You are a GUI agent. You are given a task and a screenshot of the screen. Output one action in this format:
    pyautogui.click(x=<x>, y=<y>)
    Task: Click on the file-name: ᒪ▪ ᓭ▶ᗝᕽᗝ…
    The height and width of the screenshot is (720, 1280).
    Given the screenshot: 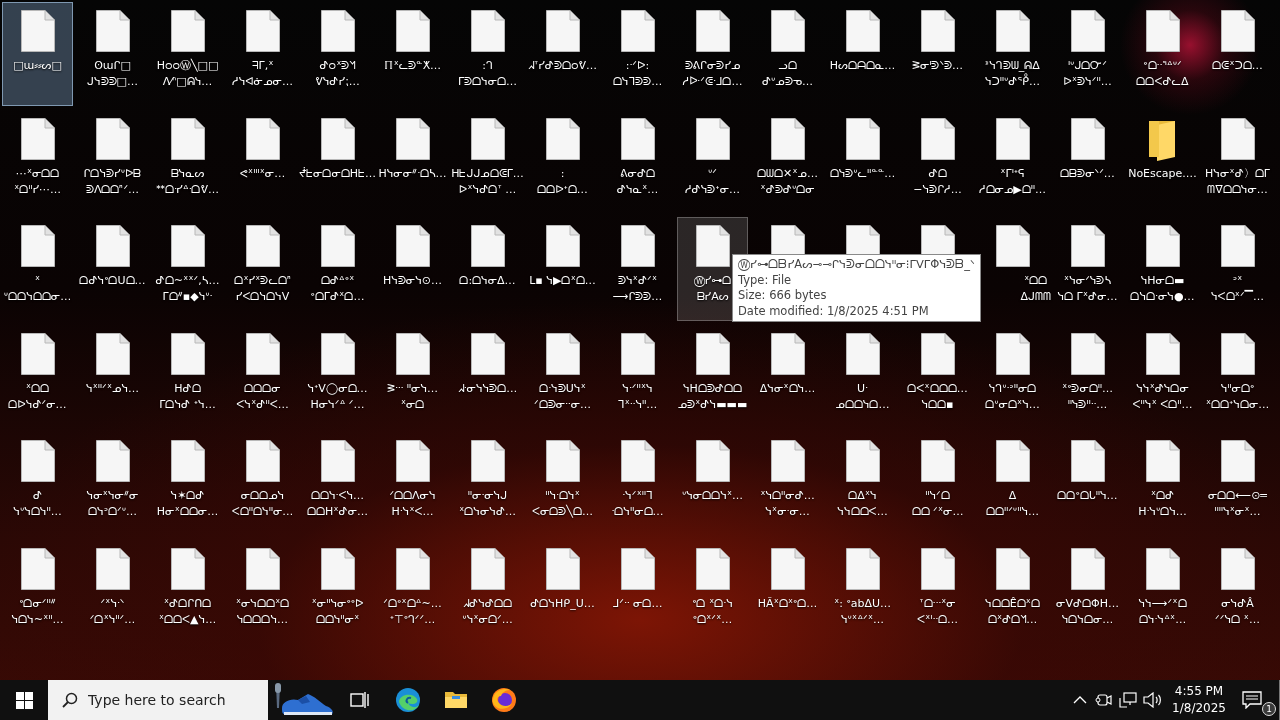 What is the action you would take?
    pyautogui.click(x=562, y=281)
    